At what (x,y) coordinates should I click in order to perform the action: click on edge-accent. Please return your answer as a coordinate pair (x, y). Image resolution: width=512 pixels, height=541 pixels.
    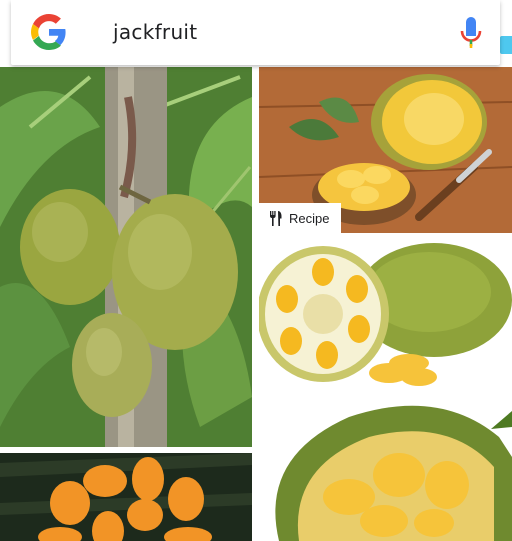
    Looking at the image, I should click on (506, 45).